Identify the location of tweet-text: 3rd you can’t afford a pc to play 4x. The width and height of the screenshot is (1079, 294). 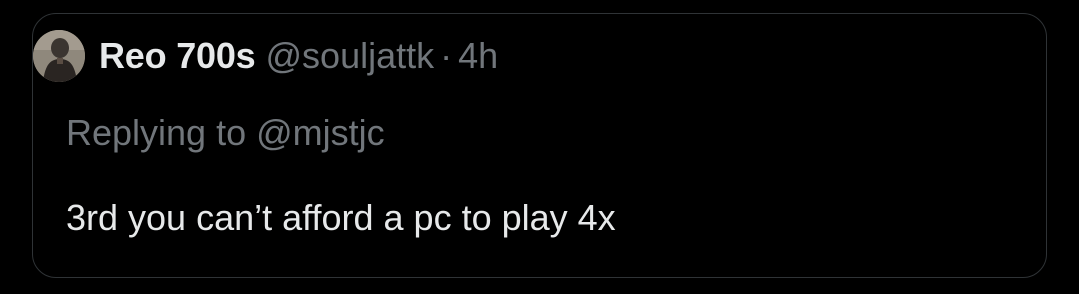
(341, 217).